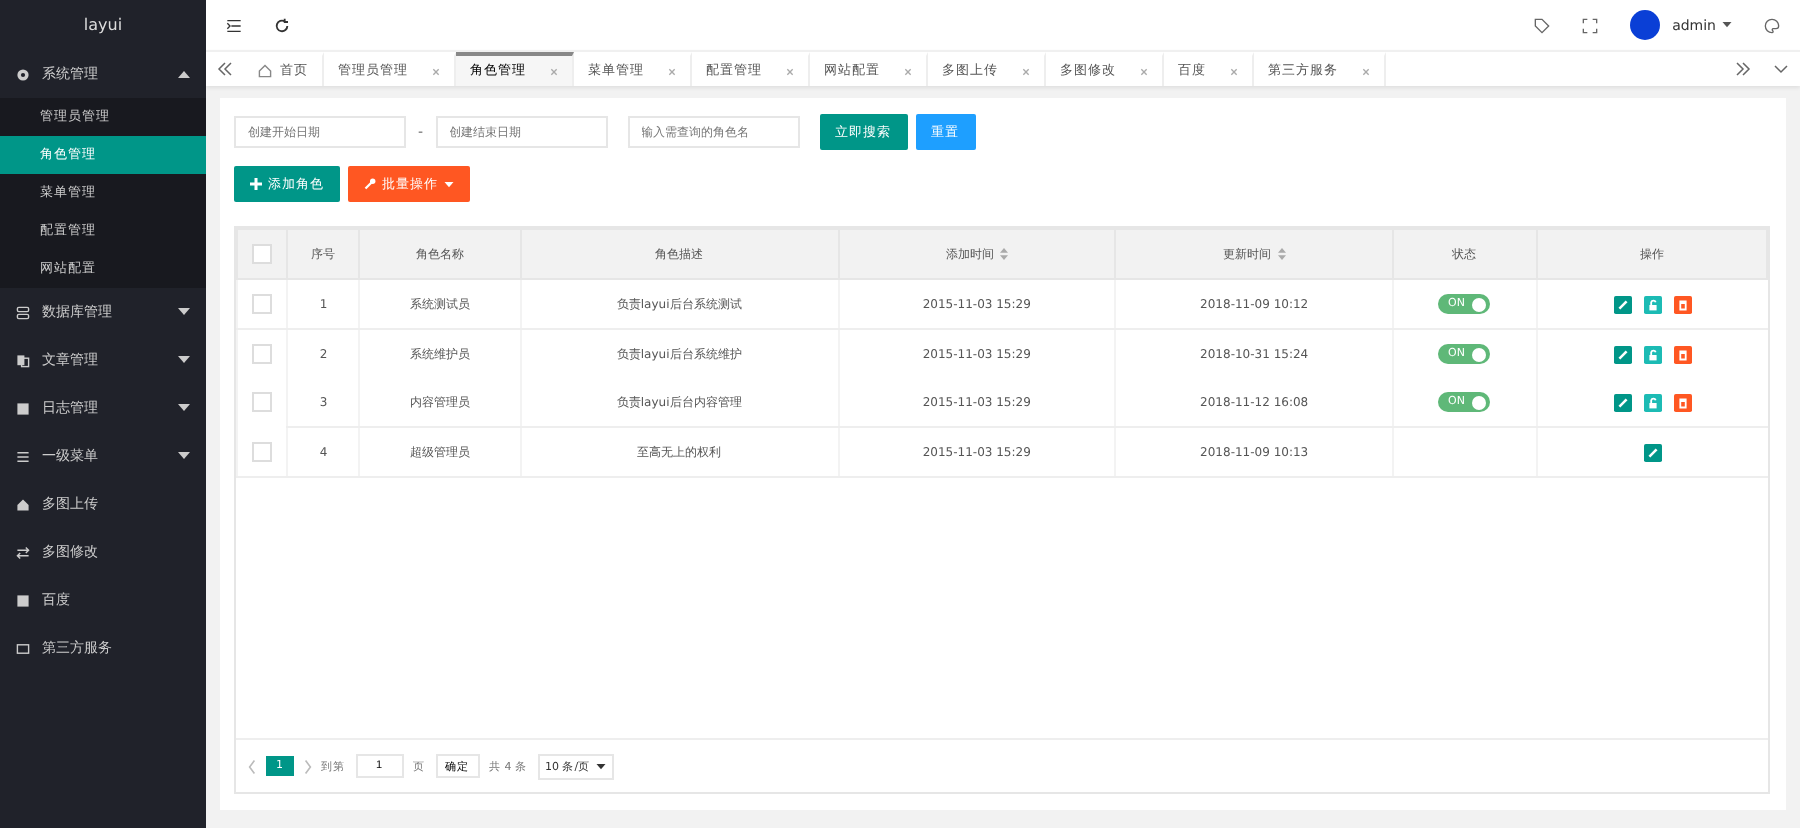  I want to click on palette-icon, so click(1772, 25).